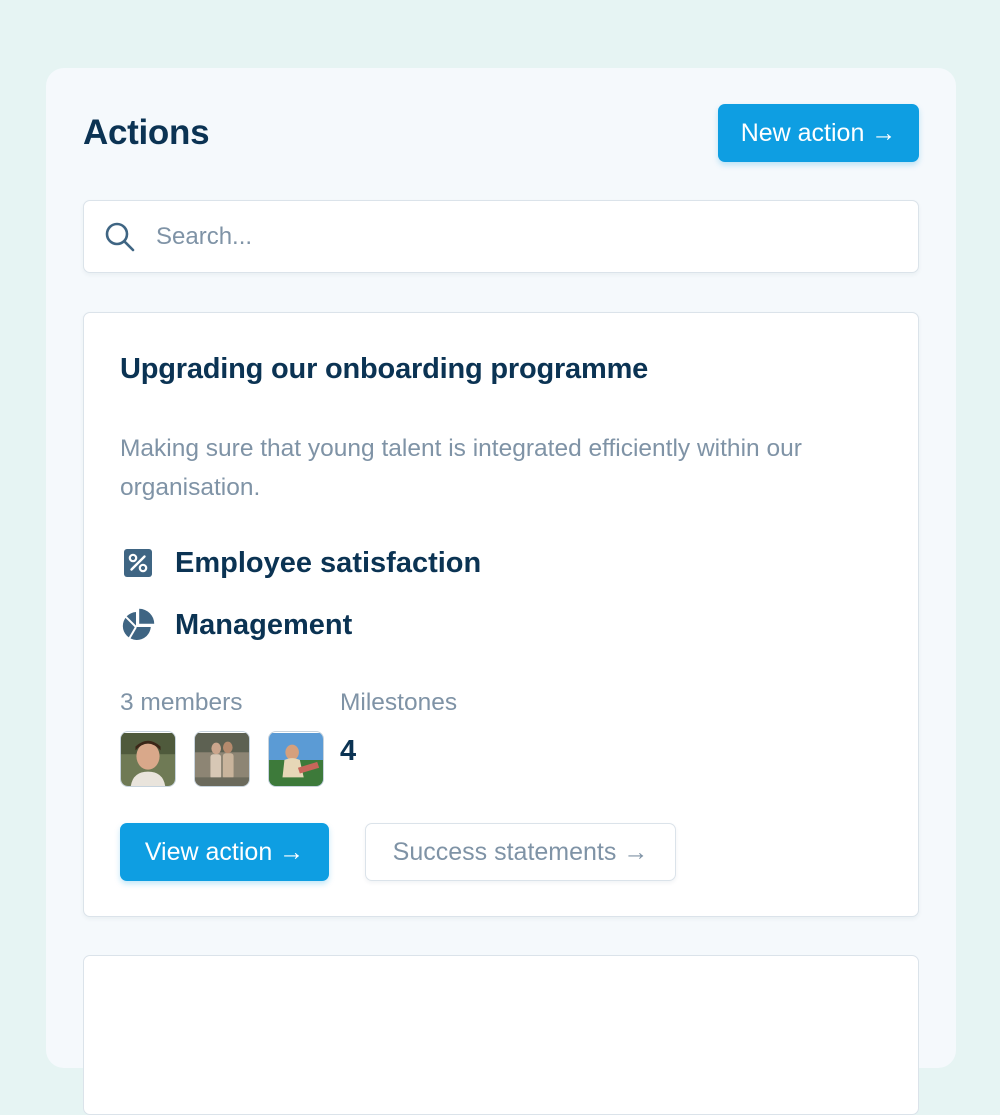 The height and width of the screenshot is (1115, 1000). Describe the element at coordinates (384, 369) in the screenshot. I see `action-title: Upgrading our onboarding programme` at that location.